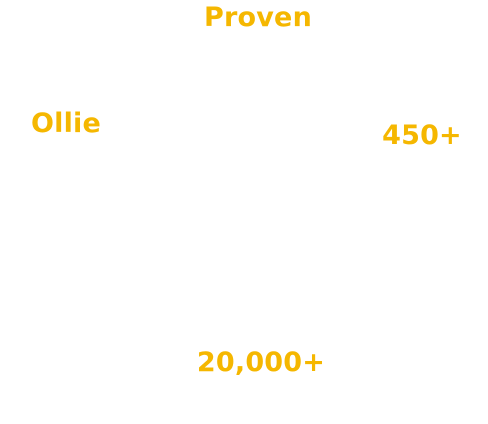 Image resolution: width=488 pixels, height=424 pixels. I want to click on stat-450-plus: 450+, so click(422, 147).